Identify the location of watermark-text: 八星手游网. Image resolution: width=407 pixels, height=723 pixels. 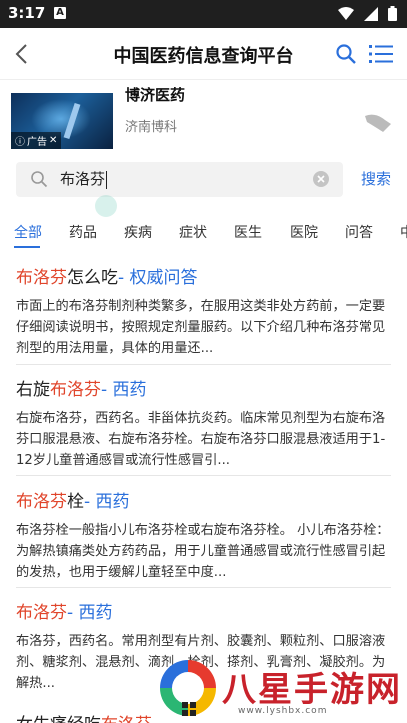
(312, 690).